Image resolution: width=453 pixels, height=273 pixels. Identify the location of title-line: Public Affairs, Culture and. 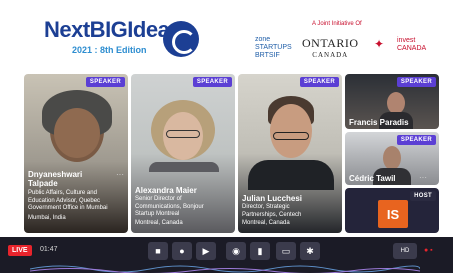
(62, 193).